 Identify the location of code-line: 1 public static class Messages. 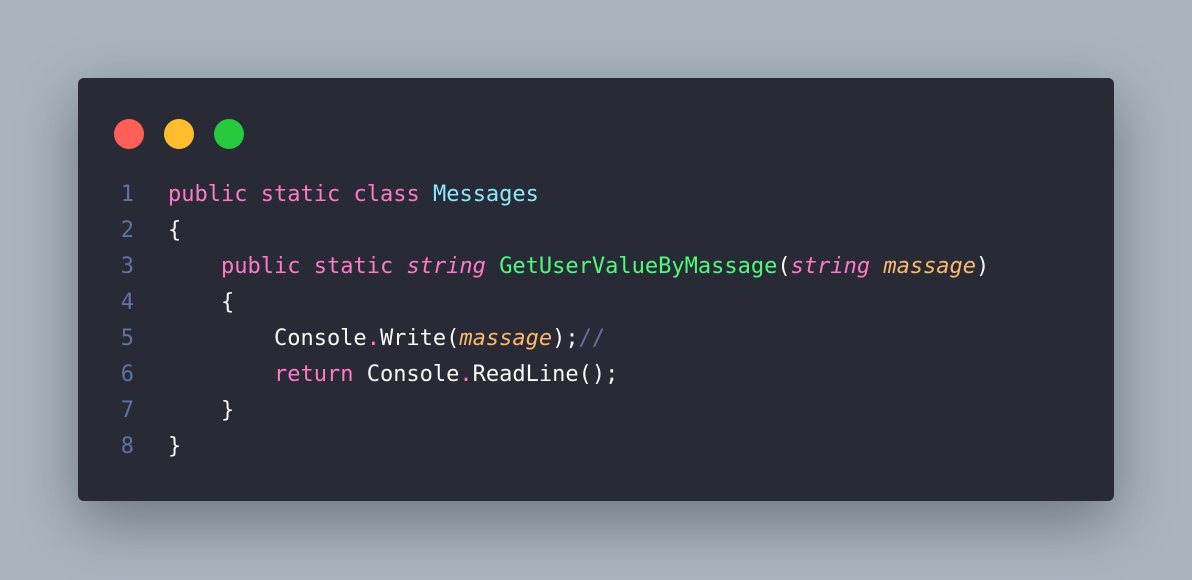
(596, 195).